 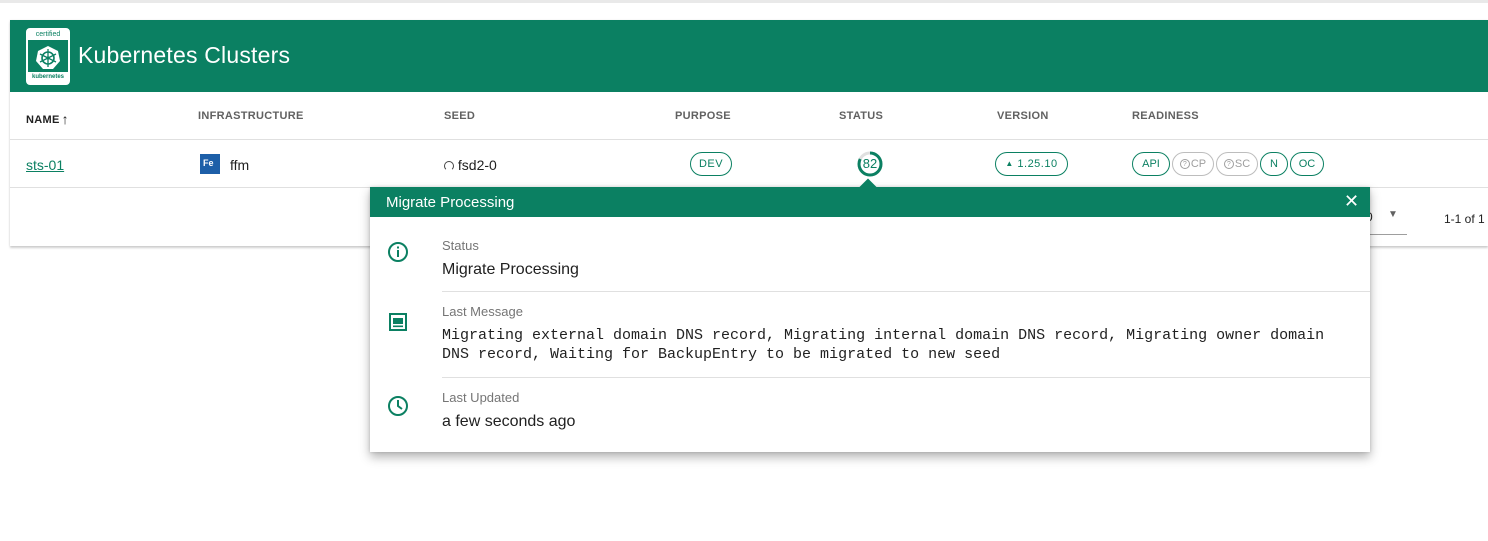 What do you see at coordinates (703, 116) in the screenshot?
I see `column-header-purpose: PURPOSE` at bounding box center [703, 116].